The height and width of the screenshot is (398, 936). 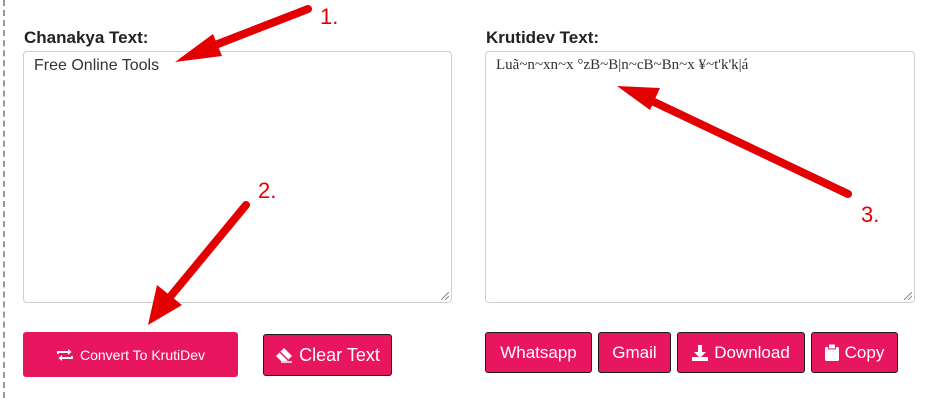 What do you see at coordinates (870, 214) in the screenshot?
I see `annotation-number-3: 3.` at bounding box center [870, 214].